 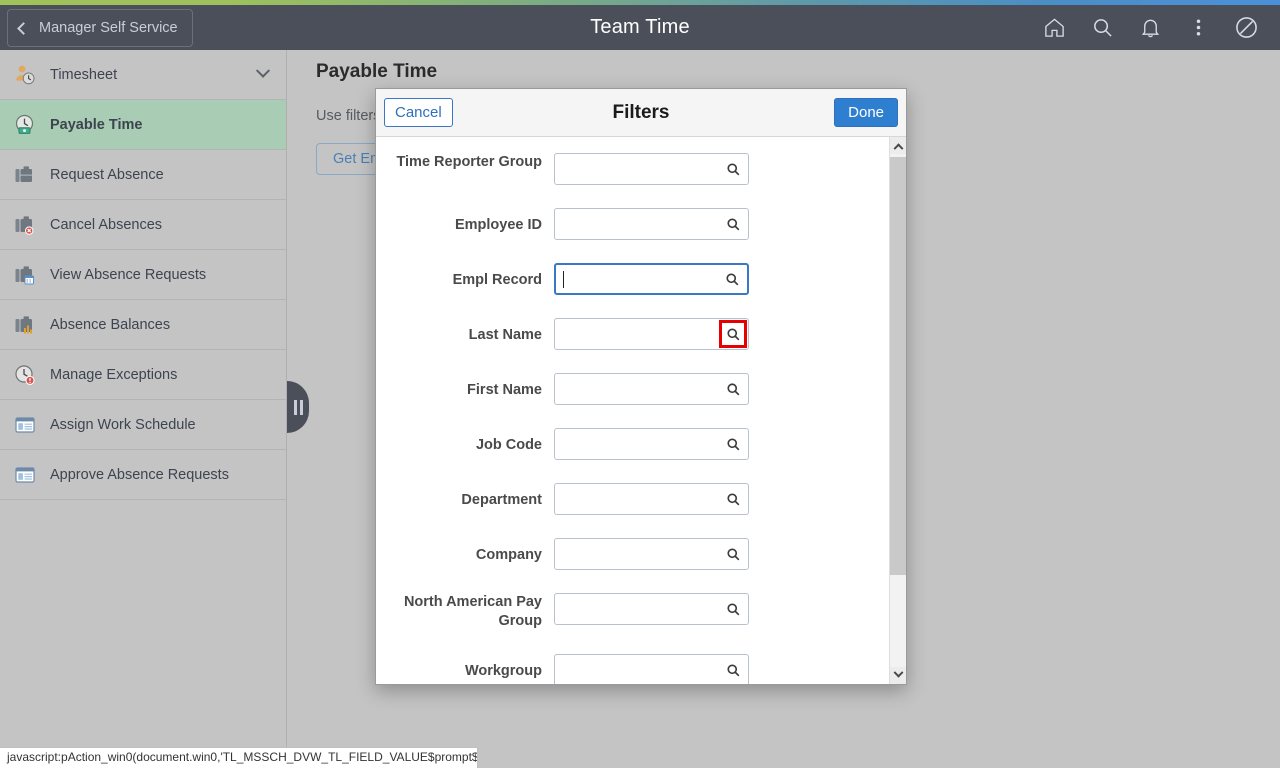 What do you see at coordinates (106, 224) in the screenshot?
I see `sidebar-item-label: Cancel Absences` at bounding box center [106, 224].